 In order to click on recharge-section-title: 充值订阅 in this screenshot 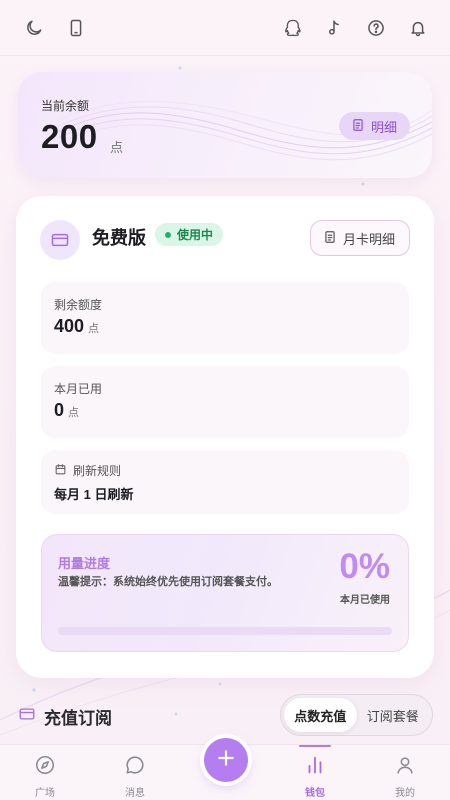, I will do `click(65, 716)`.